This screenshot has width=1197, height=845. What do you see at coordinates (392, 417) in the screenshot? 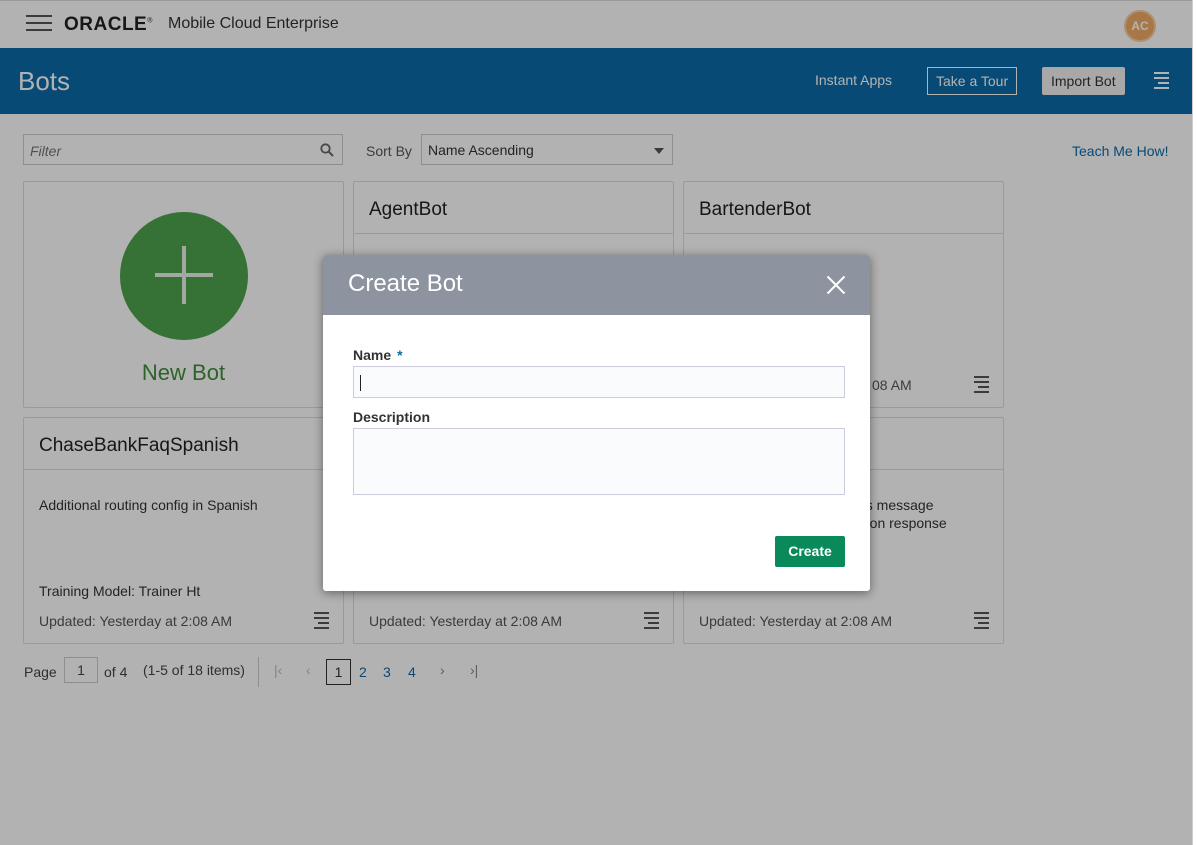
I see `description-field-label: Description` at bounding box center [392, 417].